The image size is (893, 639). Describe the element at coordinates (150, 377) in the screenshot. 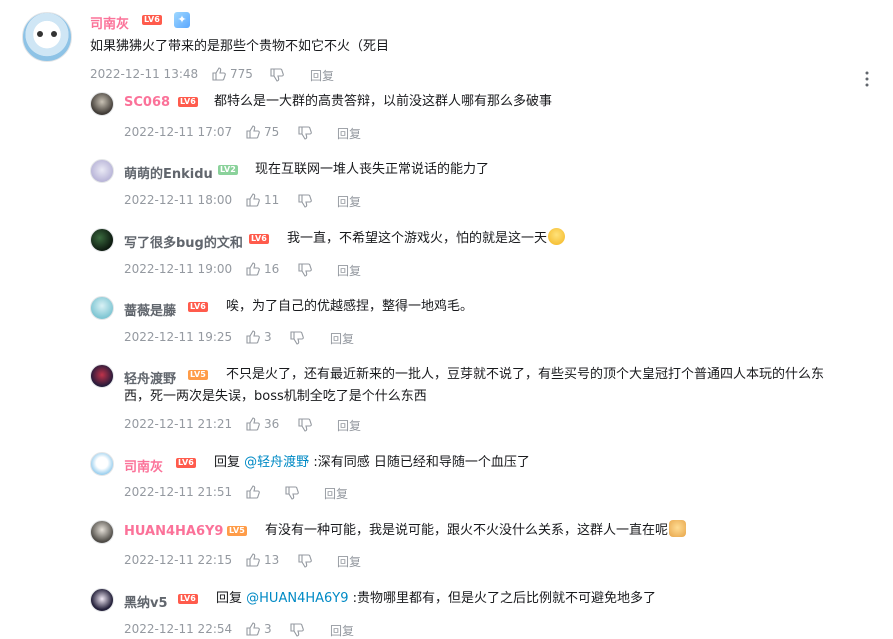

I see `username: 轻舟渡野` at that location.